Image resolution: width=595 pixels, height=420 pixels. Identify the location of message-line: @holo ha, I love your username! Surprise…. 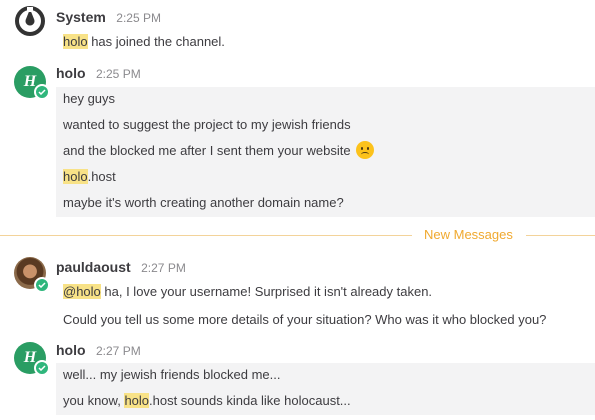
(248, 291).